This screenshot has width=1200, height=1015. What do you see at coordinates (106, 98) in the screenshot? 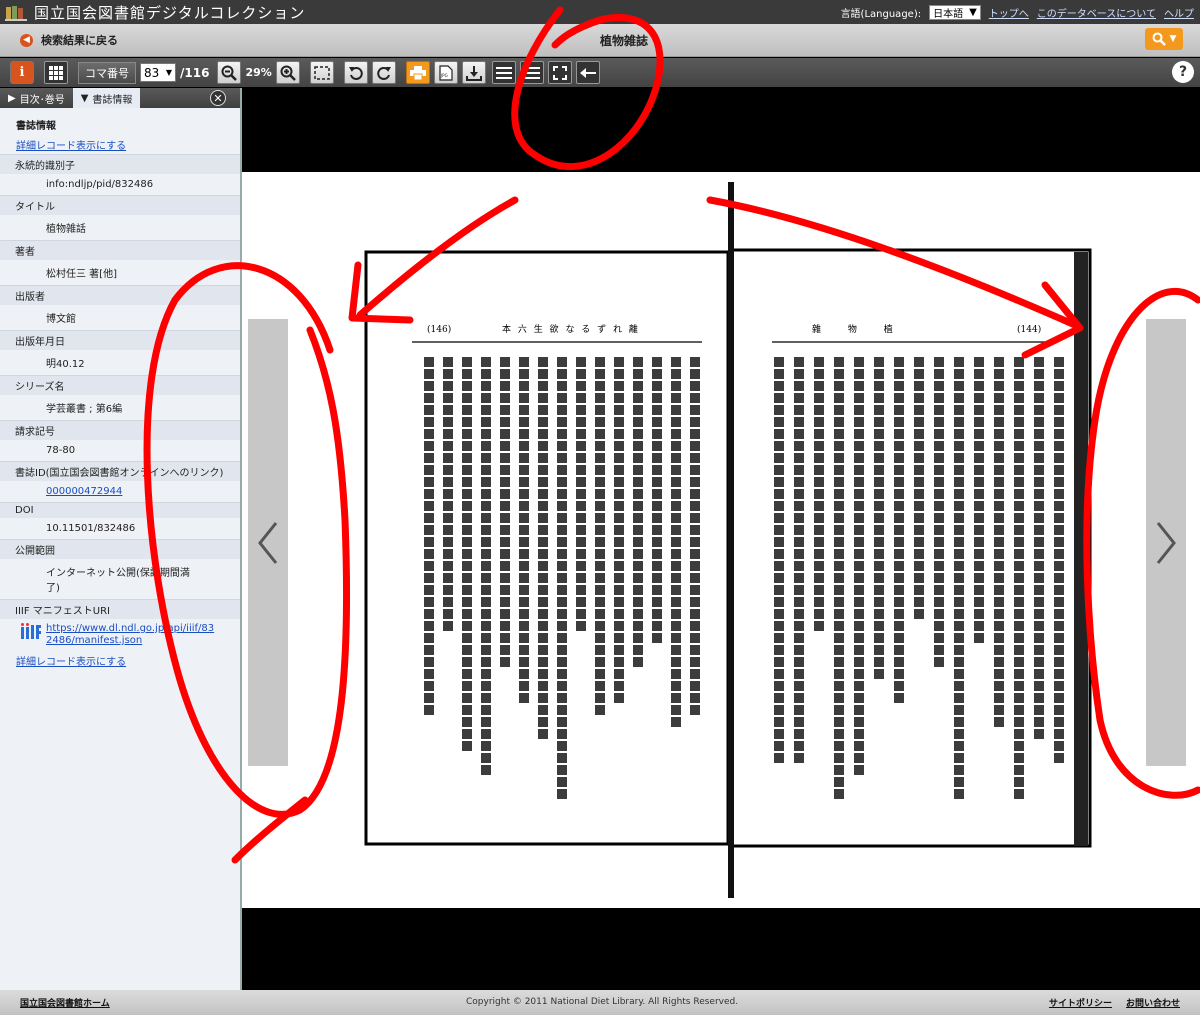
I see `tab-bibliography: ▼ 書誌情報` at bounding box center [106, 98].